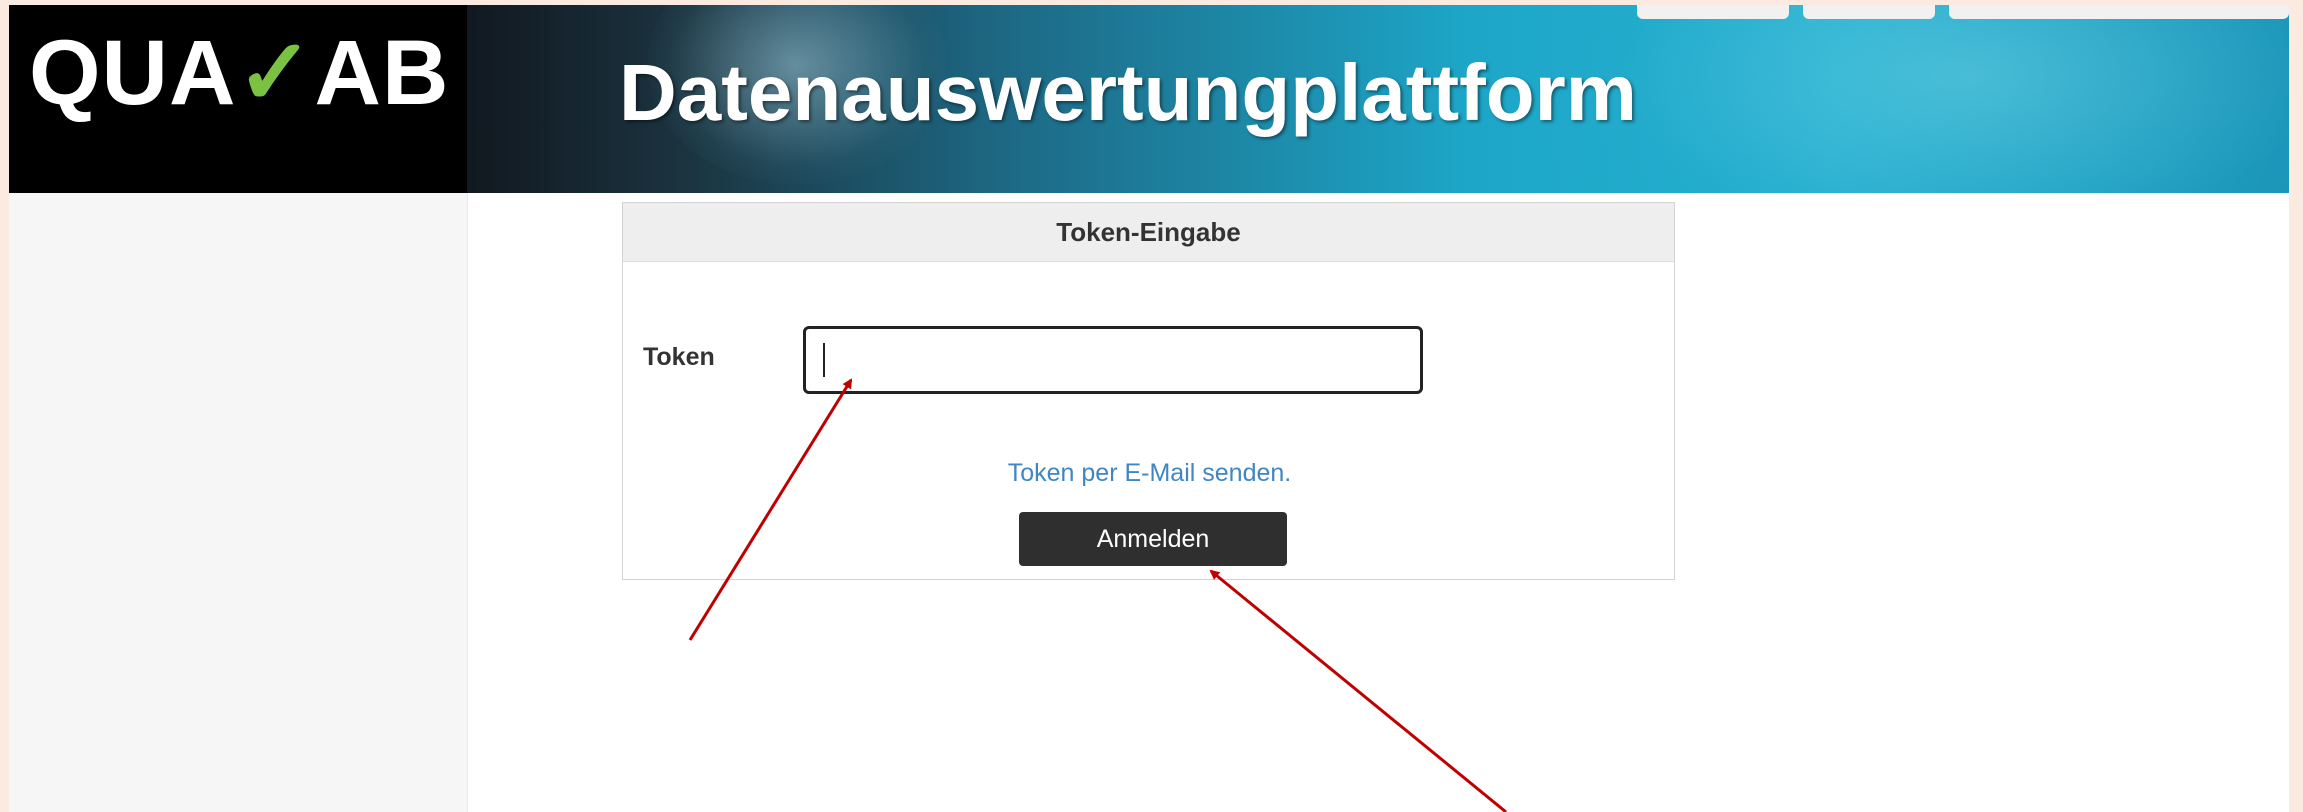 This screenshot has height=812, width=2303. I want to click on logo-area: QUA✓AB, so click(238, 99).